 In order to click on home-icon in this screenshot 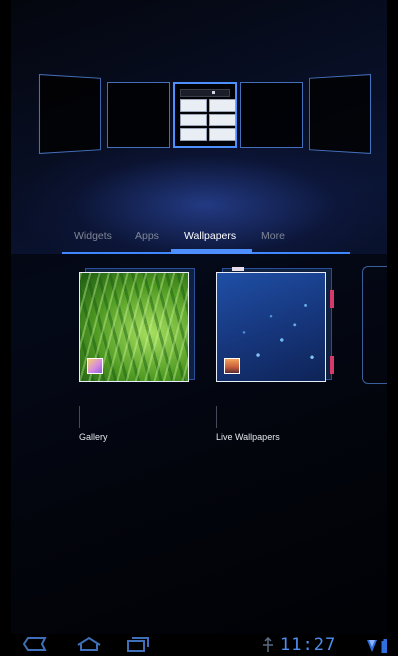, I will do `click(89, 646)`.